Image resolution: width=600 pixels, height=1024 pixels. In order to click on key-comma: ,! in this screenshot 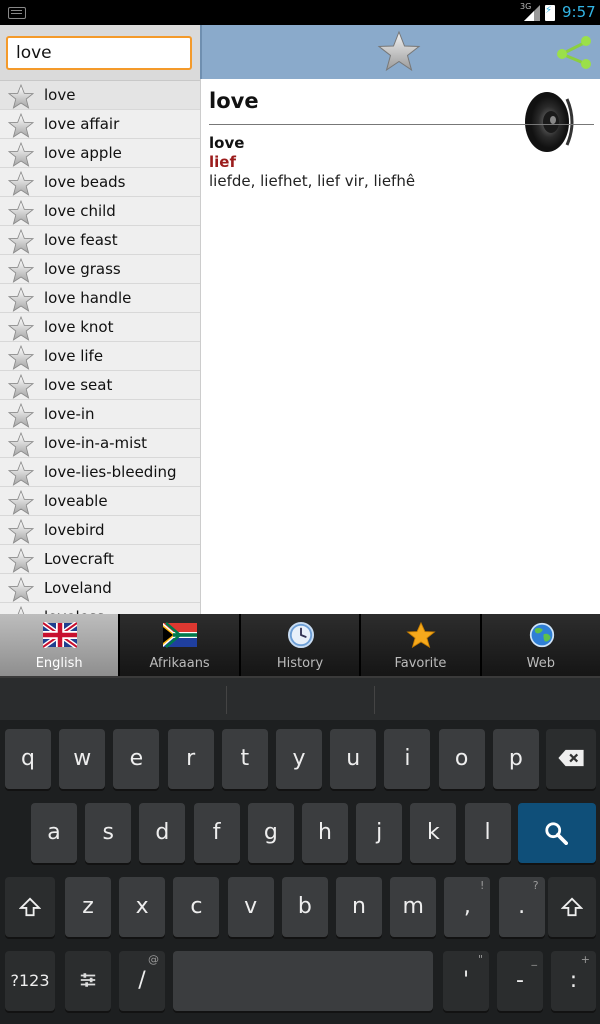, I will do `click(467, 907)`.